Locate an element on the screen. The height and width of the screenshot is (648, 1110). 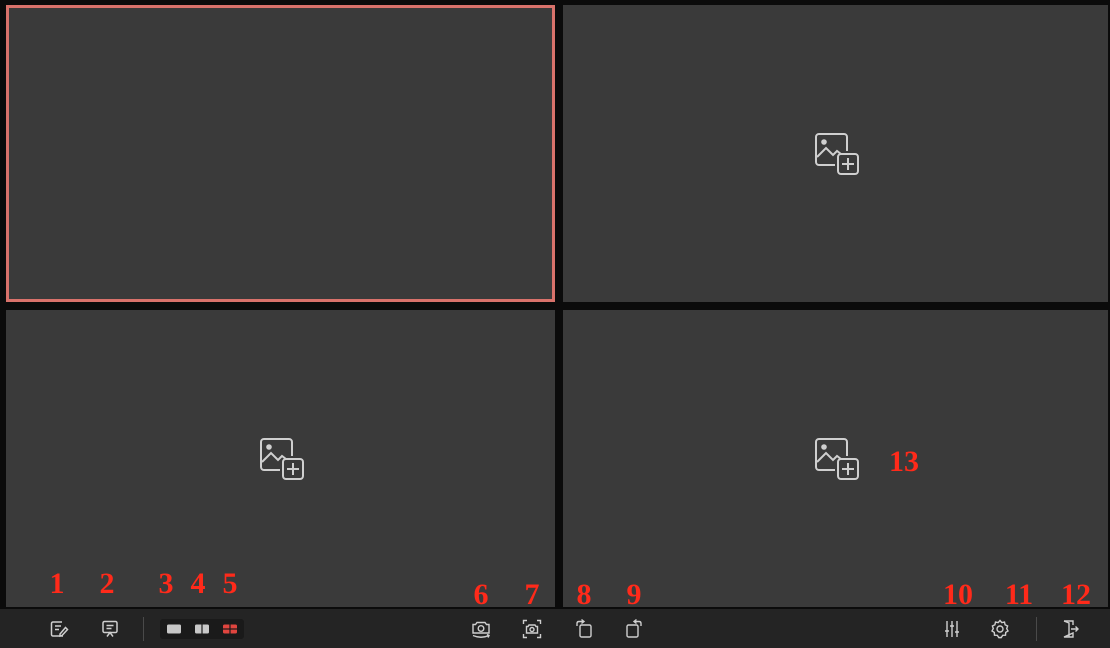
marker-5: 5 is located at coordinates (230, 583).